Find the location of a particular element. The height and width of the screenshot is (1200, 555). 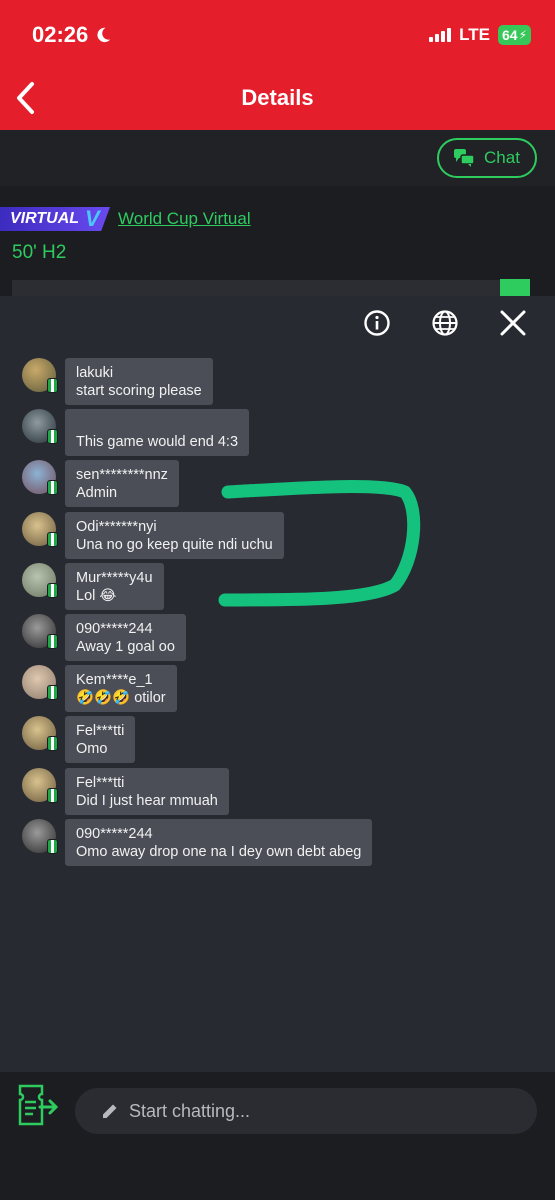

close-icon is located at coordinates (513, 323).